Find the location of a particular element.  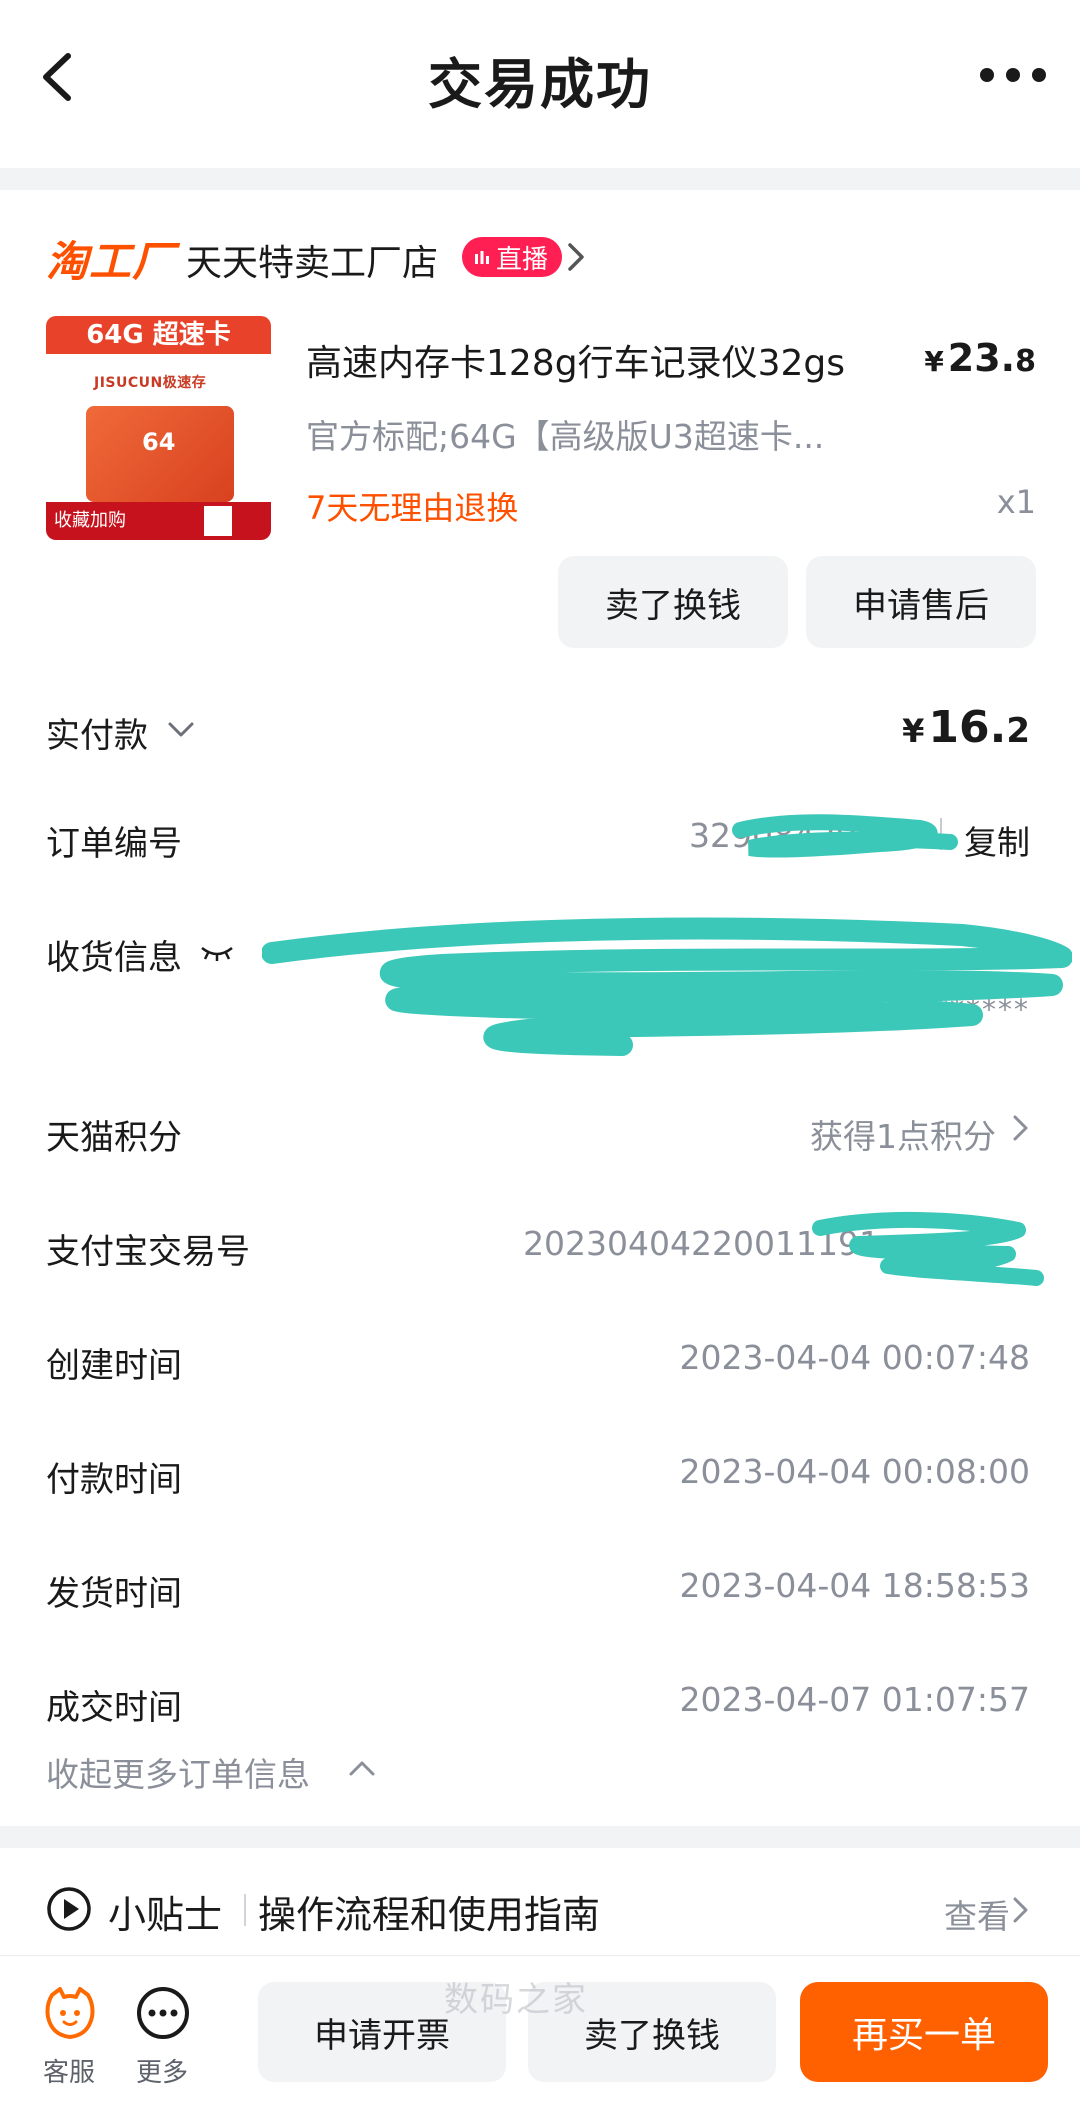

collapse-order-info-link: 收起更多订单信息 is located at coordinates (178, 1772).